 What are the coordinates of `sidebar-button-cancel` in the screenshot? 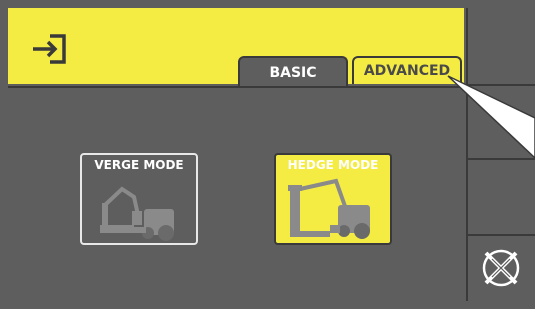 It's located at (501, 268).